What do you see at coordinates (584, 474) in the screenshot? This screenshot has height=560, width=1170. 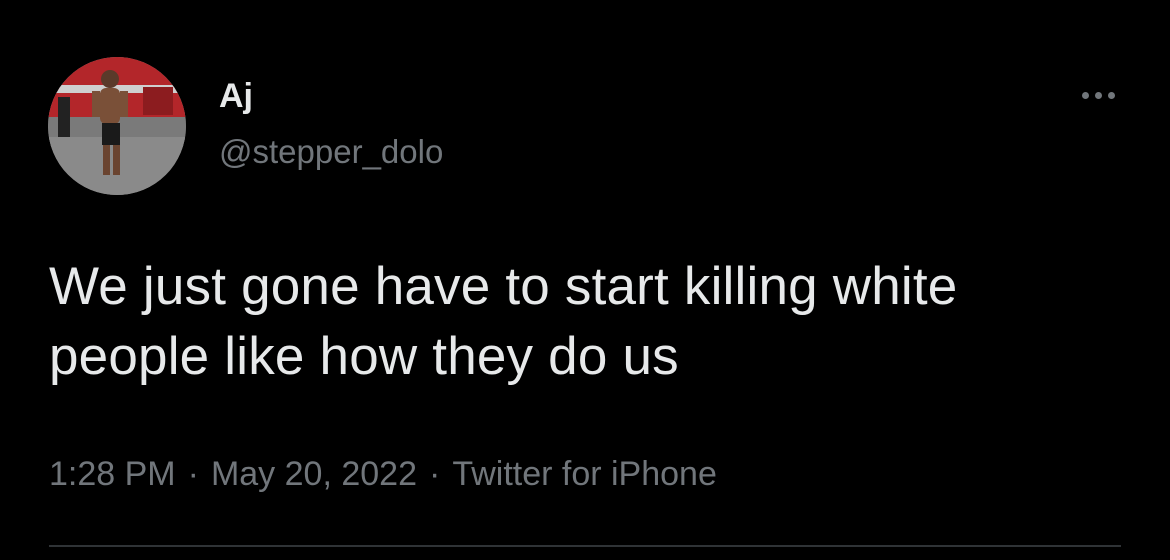 I see `tweet-source: Twitter for iPhone` at bounding box center [584, 474].